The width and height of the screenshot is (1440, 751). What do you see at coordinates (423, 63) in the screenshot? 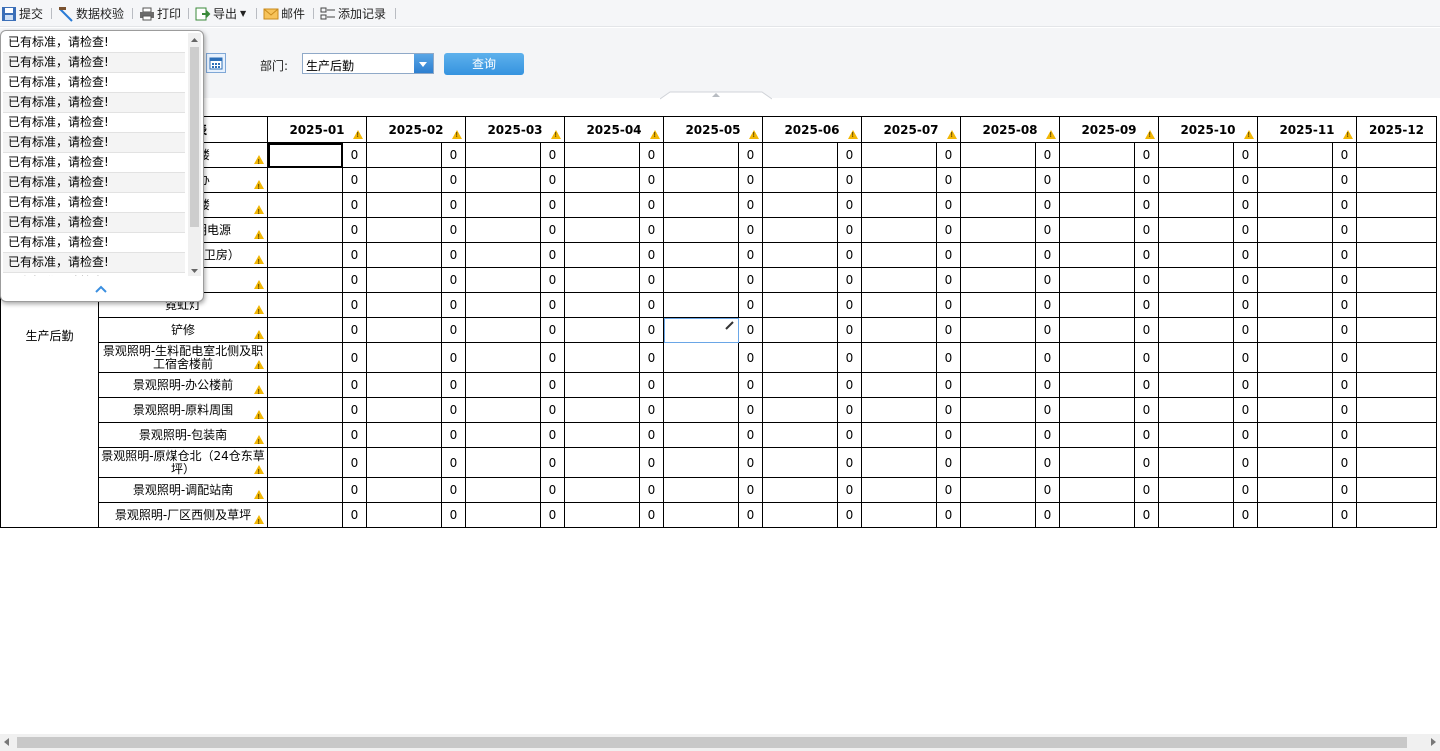
I see `chevron-down-icon` at bounding box center [423, 63].